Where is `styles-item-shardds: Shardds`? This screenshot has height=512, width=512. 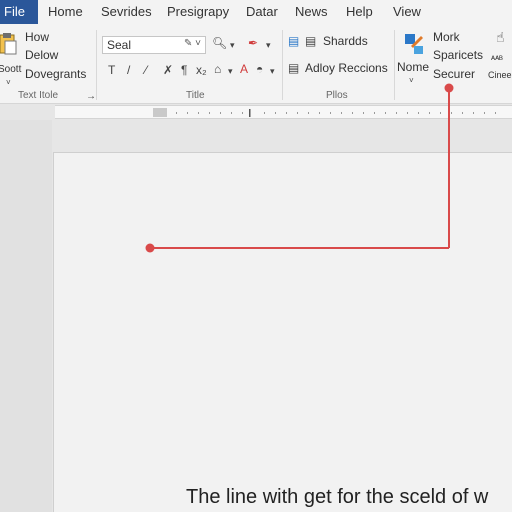 styles-item-shardds: Shardds is located at coordinates (345, 41).